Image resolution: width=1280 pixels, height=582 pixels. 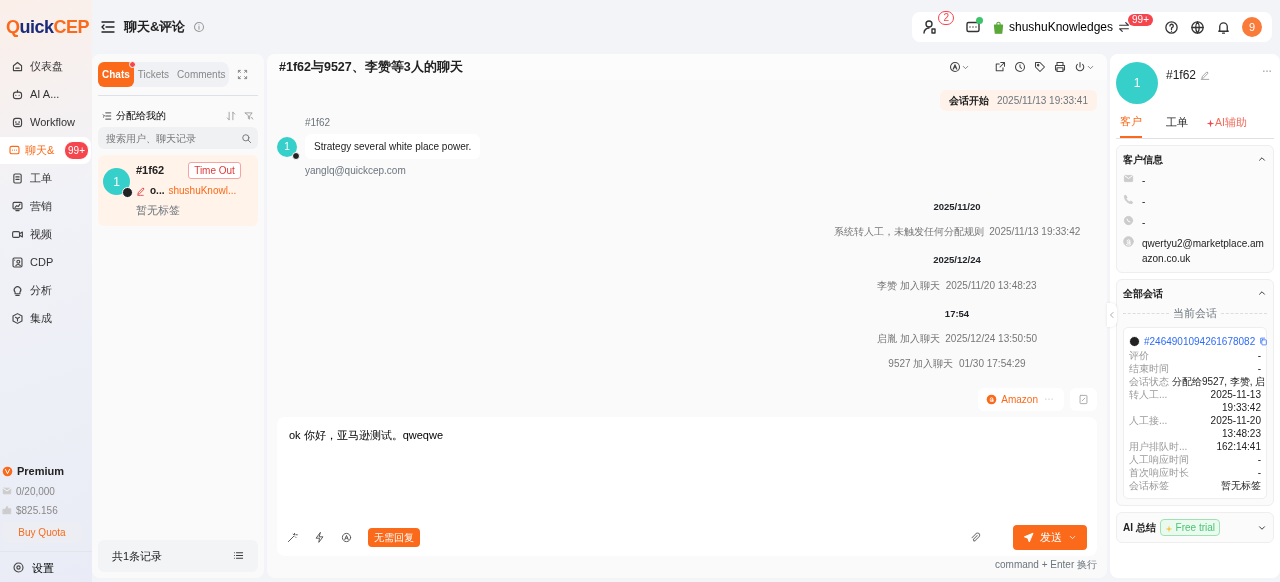 What do you see at coordinates (17, 290) in the screenshot?
I see `lightbulb-icon` at bounding box center [17, 290].